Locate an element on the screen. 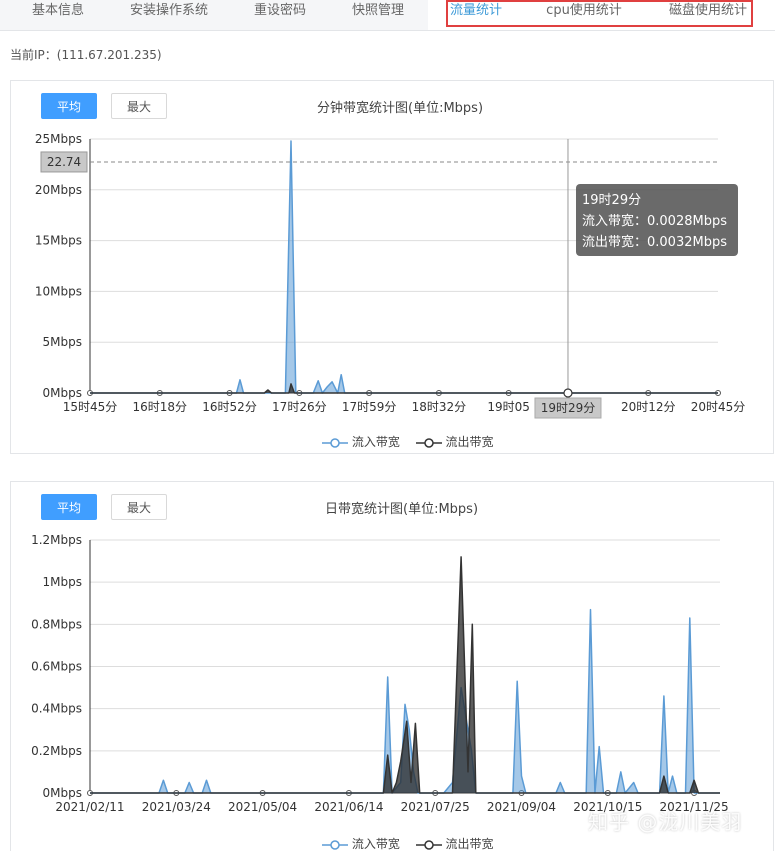 The height and width of the screenshot is (852, 775). x-tick-label: 2021/02/11 is located at coordinates (89, 807).